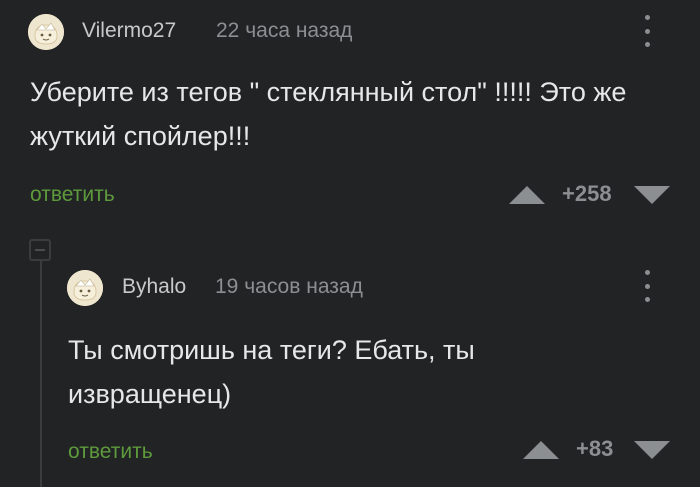 This screenshot has width=700, height=487. I want to click on comment-author: Byhalo, so click(154, 287).